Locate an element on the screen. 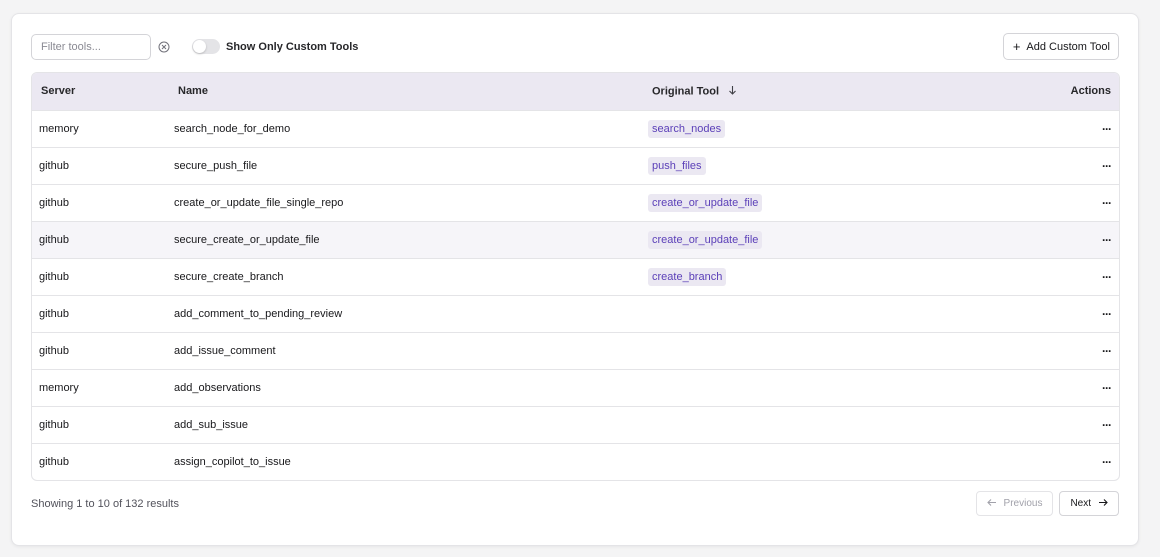 The width and height of the screenshot is (1160, 557). add-custom-tool-button: + Add Custom Tool is located at coordinates (1060, 46).